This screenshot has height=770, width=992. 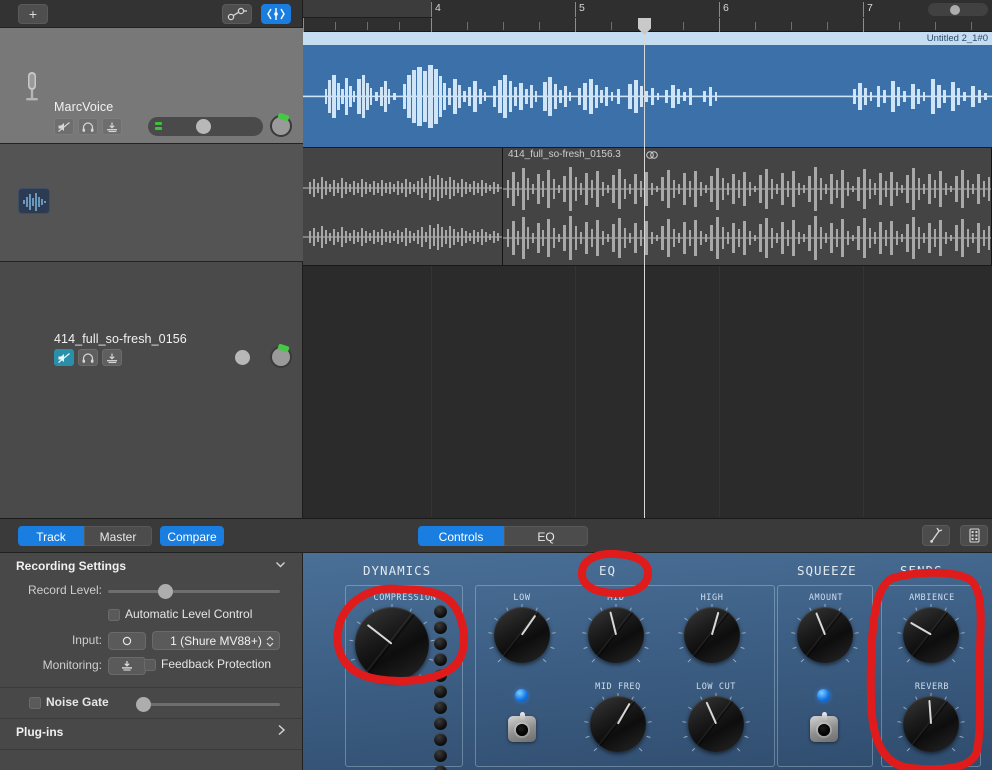 What do you see at coordinates (868, 9) in the screenshot?
I see `bar-label: 7` at bounding box center [868, 9].